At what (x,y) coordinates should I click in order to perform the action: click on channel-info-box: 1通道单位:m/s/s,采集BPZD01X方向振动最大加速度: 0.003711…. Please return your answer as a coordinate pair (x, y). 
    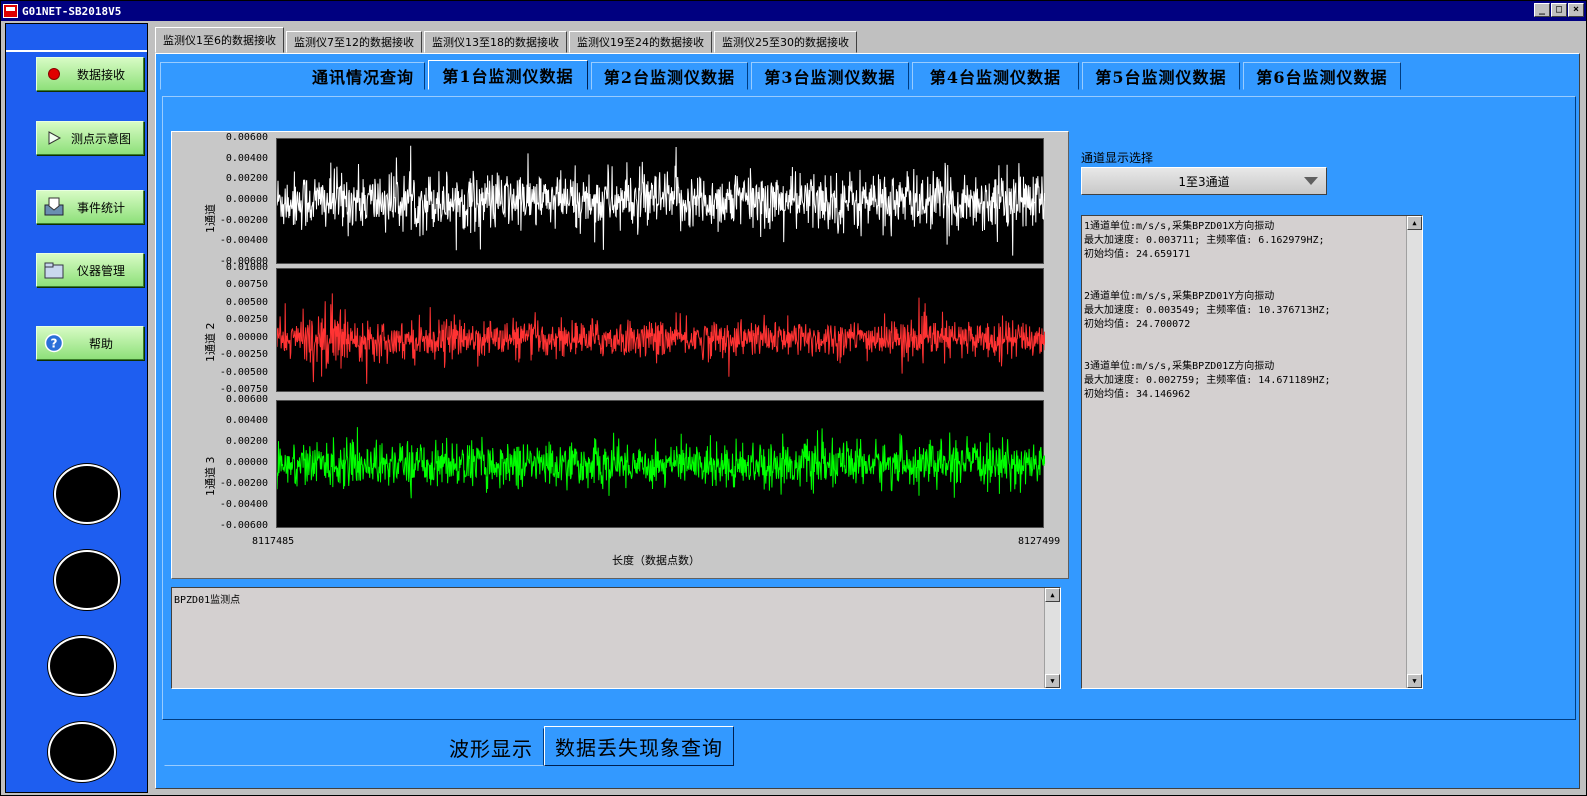
    Looking at the image, I should click on (1252, 452).